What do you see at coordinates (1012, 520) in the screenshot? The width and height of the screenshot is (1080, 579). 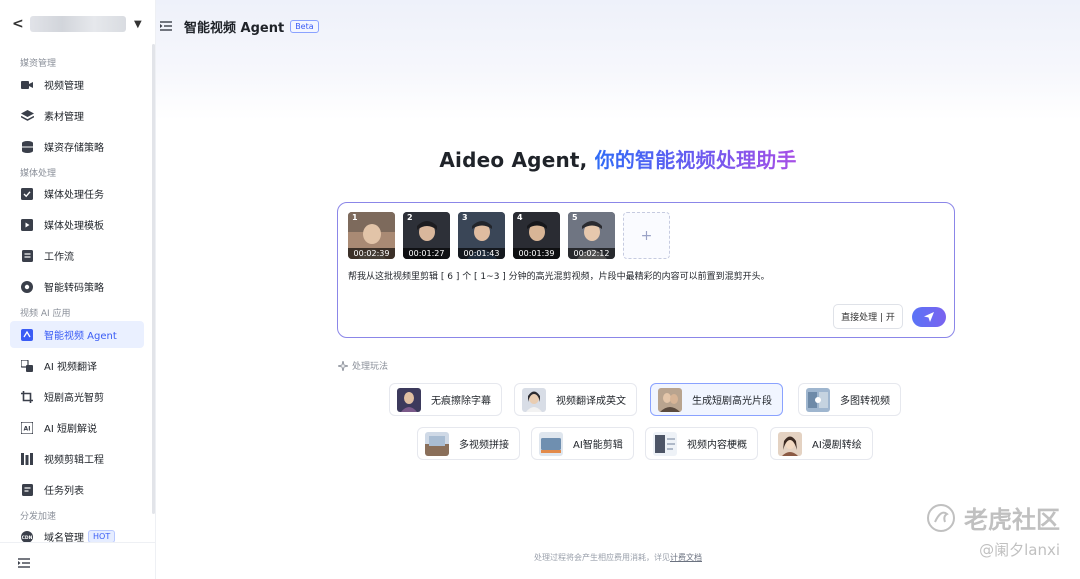 I see `watermark-brand-text: 老虎社区` at bounding box center [1012, 520].